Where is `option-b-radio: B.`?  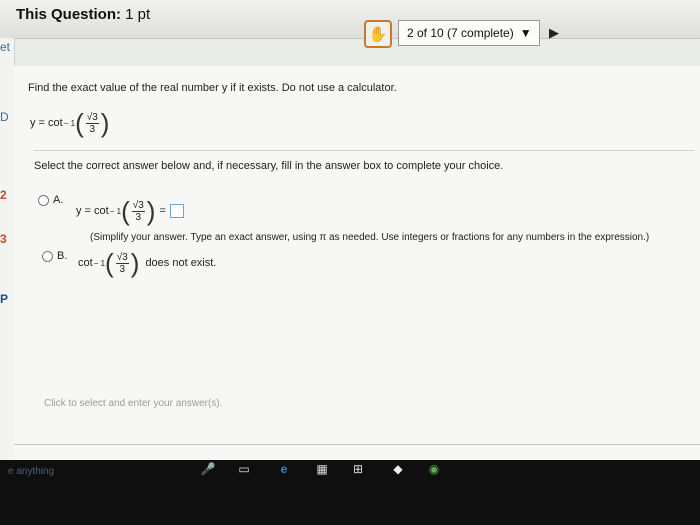
option-b-radio: B. is located at coordinates (54, 256).